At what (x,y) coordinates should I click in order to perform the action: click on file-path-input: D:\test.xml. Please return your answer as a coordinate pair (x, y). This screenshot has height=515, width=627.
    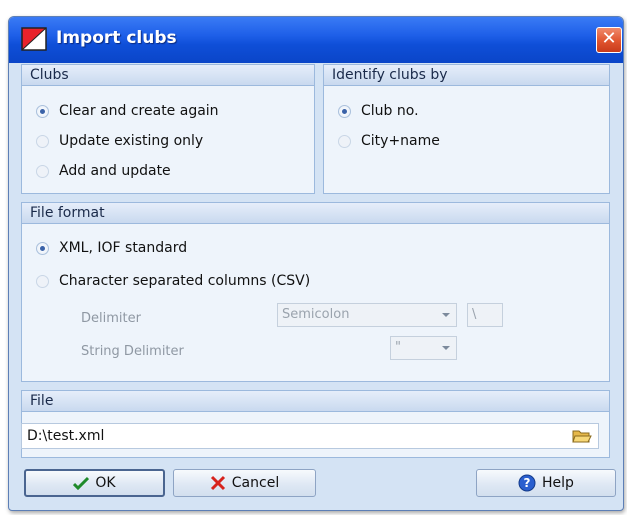
    Looking at the image, I should click on (310, 436).